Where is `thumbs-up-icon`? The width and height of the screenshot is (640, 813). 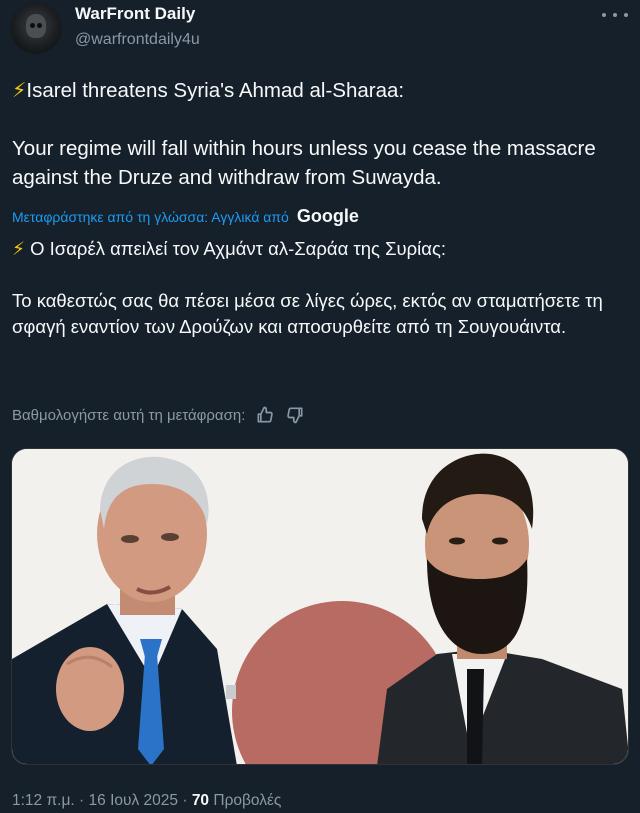 thumbs-up-icon is located at coordinates (265, 415).